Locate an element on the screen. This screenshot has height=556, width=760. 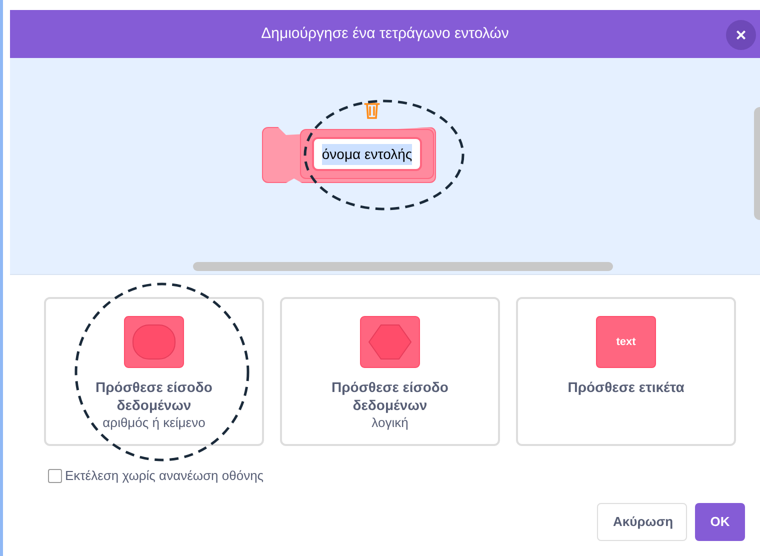
option-card: Πρόσθεσε είσοδο δεδομένων λογική is located at coordinates (390, 371).